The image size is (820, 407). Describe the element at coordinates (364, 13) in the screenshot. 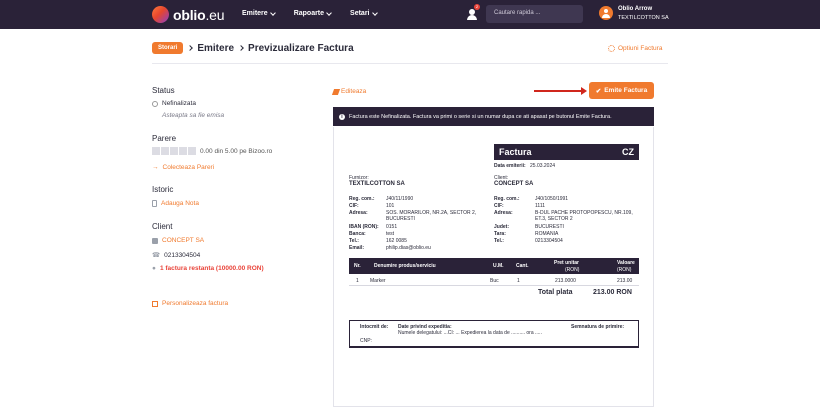

I see `menu-setari: Setari` at that location.